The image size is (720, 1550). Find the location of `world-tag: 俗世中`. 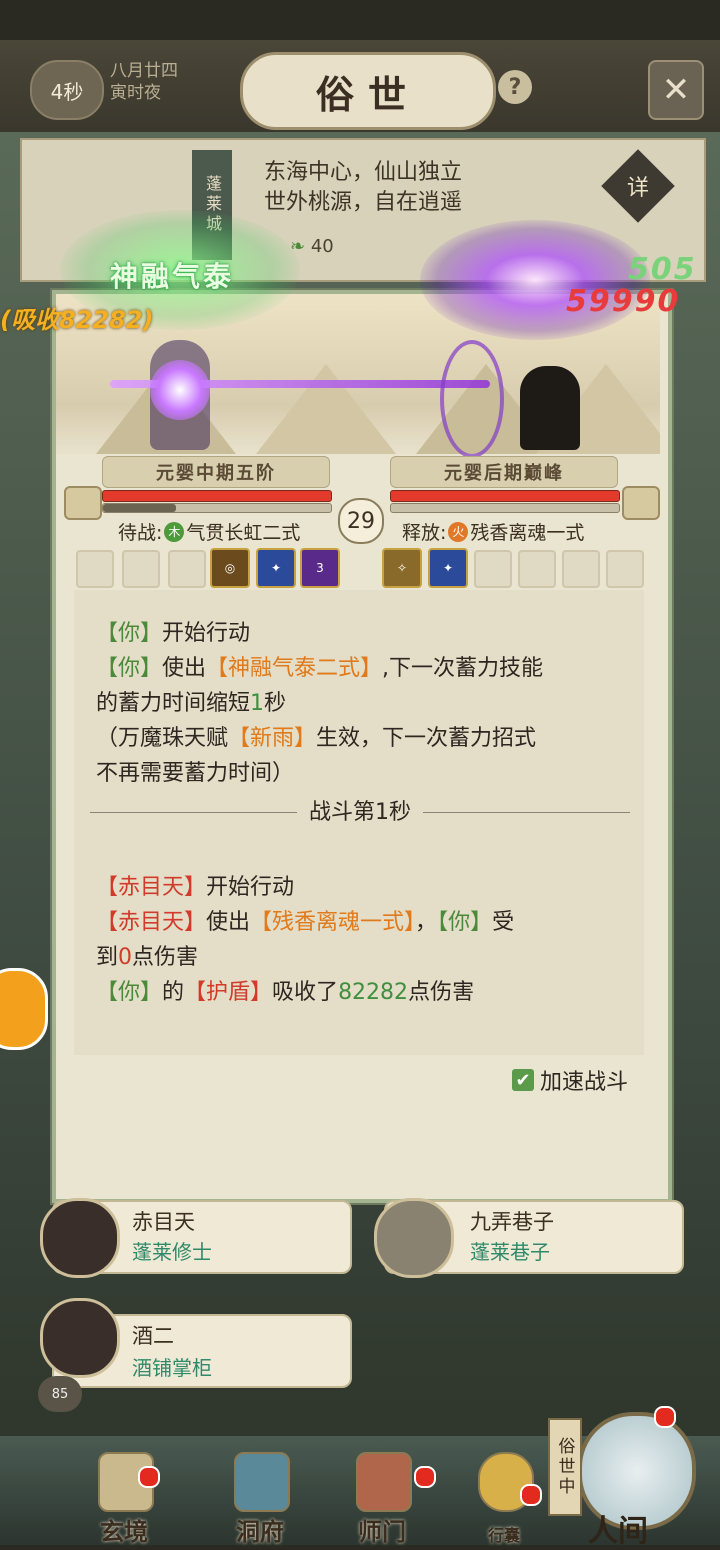

world-tag: 俗世中 is located at coordinates (565, 1467).